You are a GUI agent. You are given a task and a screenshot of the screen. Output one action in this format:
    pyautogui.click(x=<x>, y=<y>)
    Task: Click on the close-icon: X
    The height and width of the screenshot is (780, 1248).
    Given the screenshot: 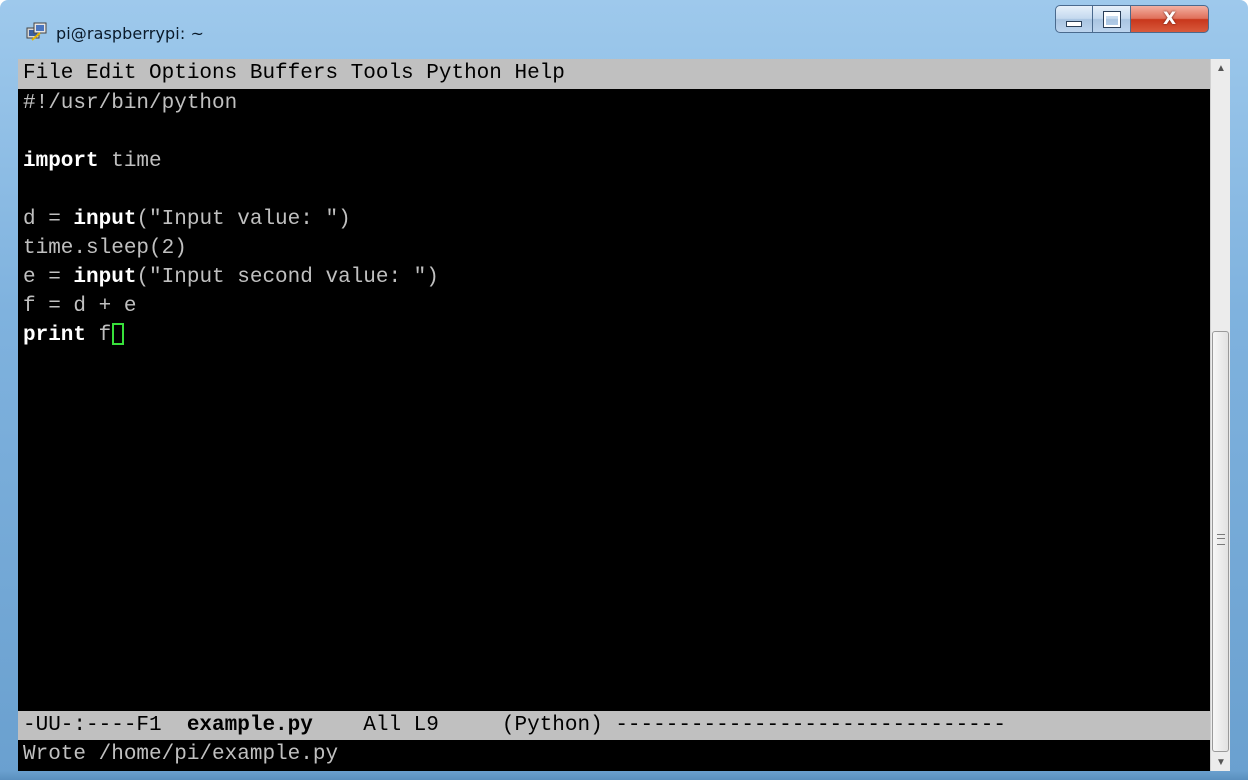 What is the action you would take?
    pyautogui.click(x=1169, y=19)
    